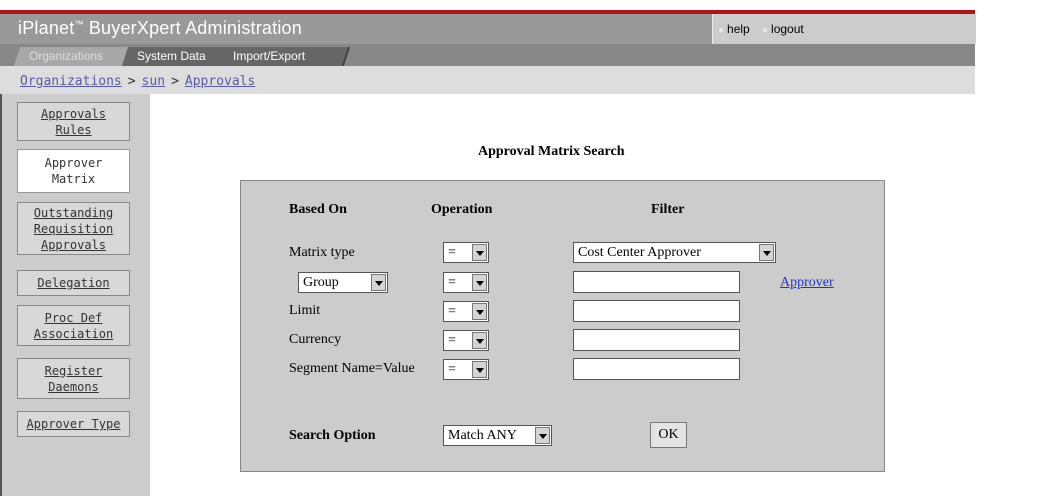 Image resolution: width=1061 pixels, height=496 pixels. What do you see at coordinates (656, 369) in the screenshot?
I see `segment-filter-input` at bounding box center [656, 369].